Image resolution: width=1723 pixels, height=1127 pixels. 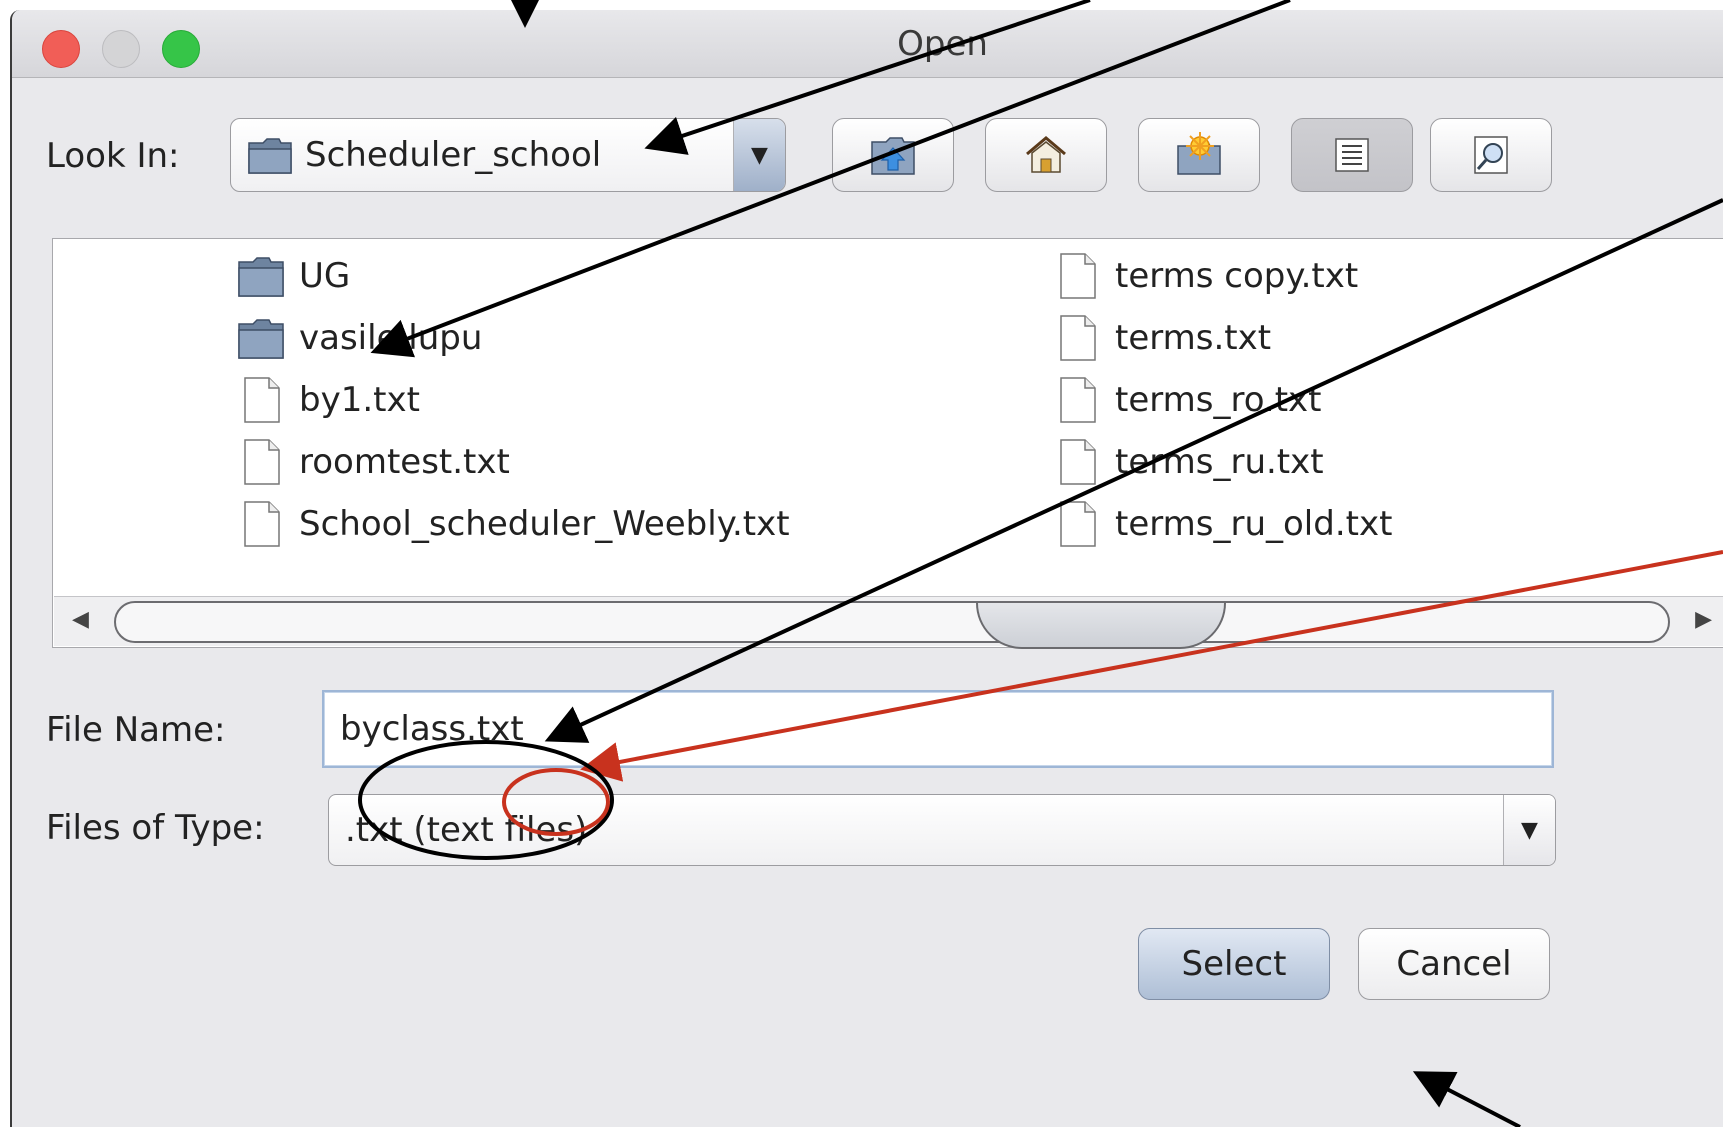 I want to click on horizontal-scrollbar: ◀ ▶, so click(x=888, y=622).